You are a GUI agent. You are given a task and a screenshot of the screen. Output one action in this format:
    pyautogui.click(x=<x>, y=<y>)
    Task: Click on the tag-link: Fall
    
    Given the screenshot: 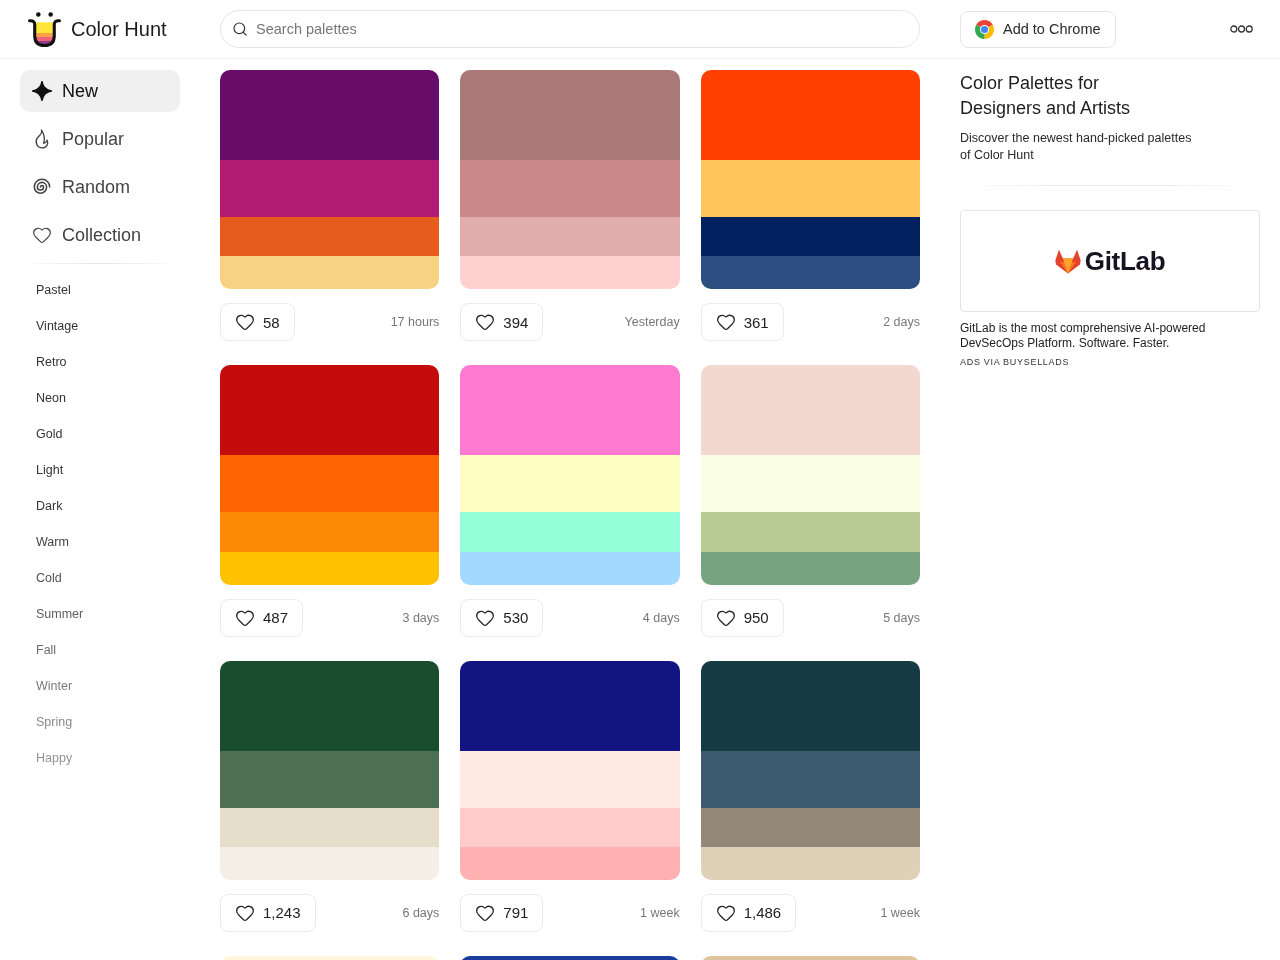 What is the action you would take?
    pyautogui.click(x=100, y=650)
    